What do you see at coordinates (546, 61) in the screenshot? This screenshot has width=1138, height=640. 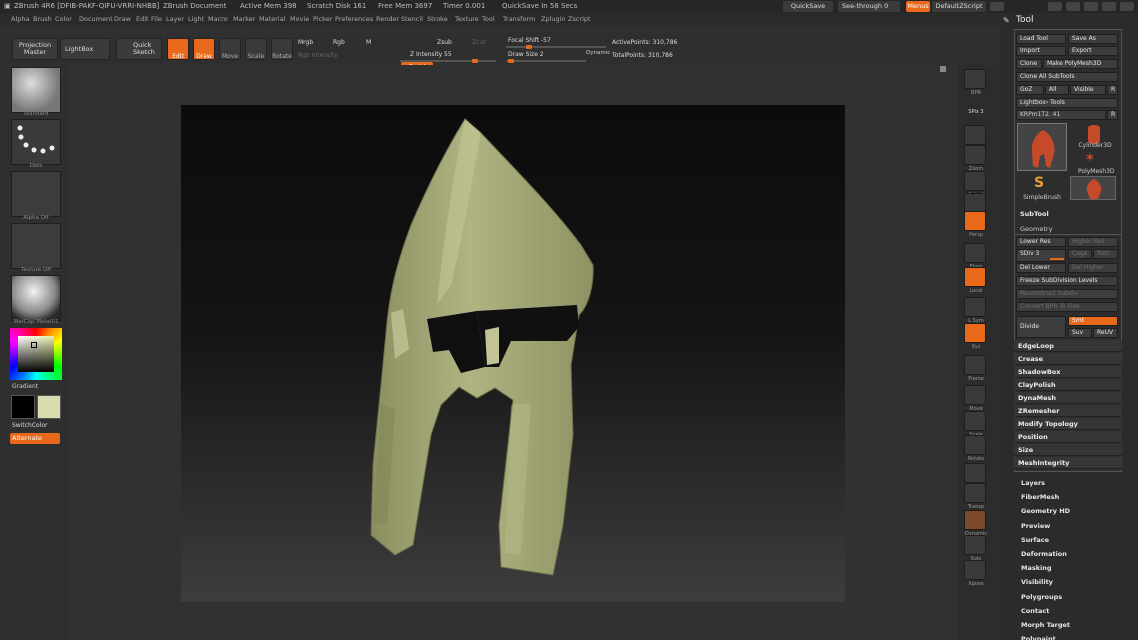 I see `draw-size-track` at bounding box center [546, 61].